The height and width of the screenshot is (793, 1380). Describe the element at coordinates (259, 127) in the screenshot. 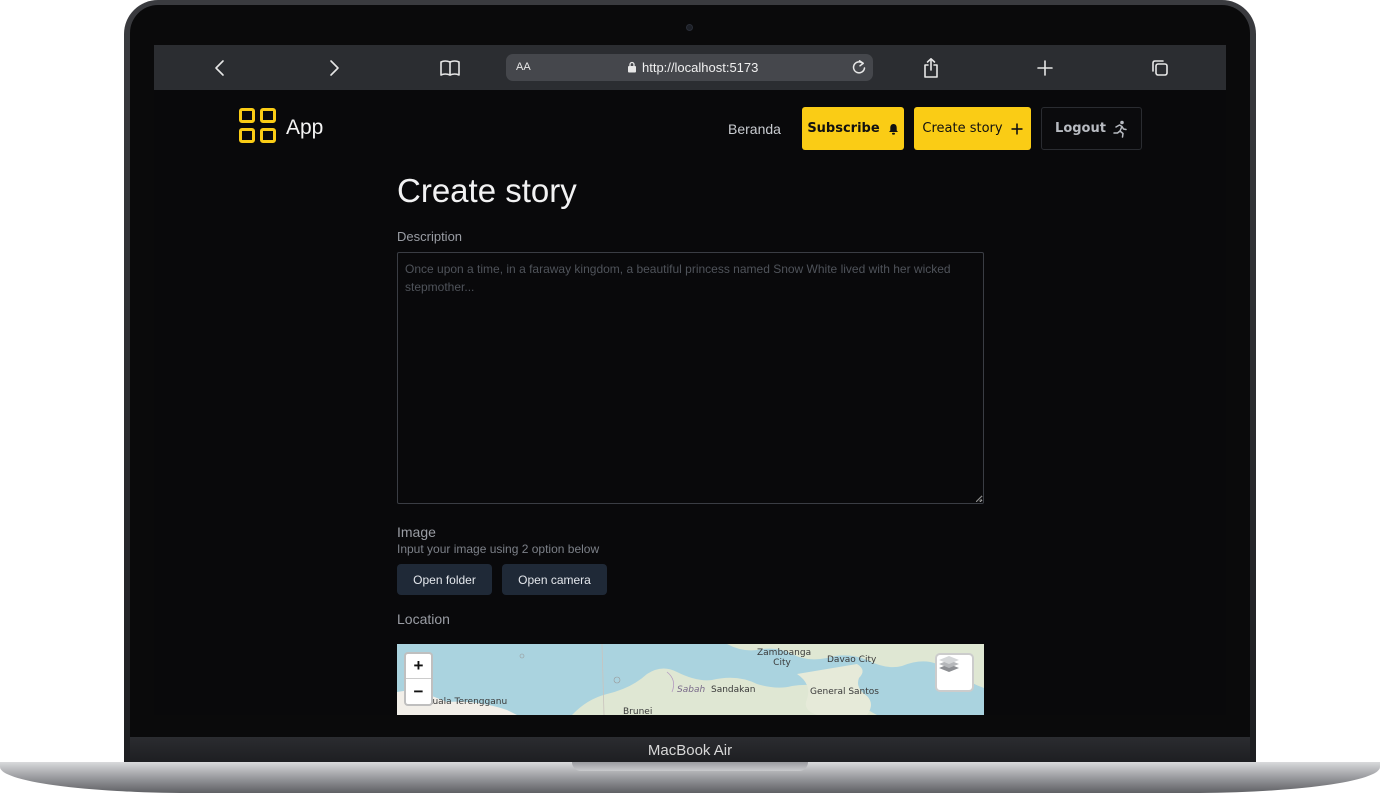

I see `app-logo-icon` at that location.